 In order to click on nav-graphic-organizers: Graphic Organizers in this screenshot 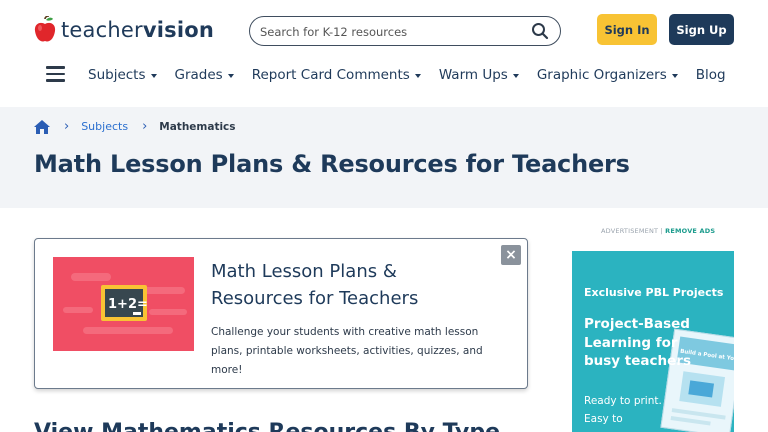, I will do `click(607, 75)`.